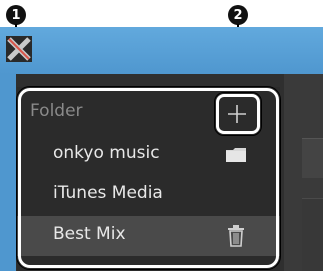  What do you see at coordinates (19, 49) in the screenshot?
I see `app-logo-icon` at bounding box center [19, 49].